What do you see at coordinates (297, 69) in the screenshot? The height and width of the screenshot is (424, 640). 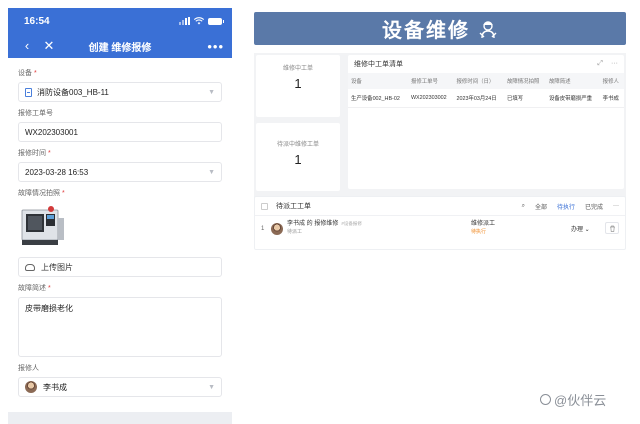 I see `stat-label: 维修中工单` at bounding box center [297, 69].